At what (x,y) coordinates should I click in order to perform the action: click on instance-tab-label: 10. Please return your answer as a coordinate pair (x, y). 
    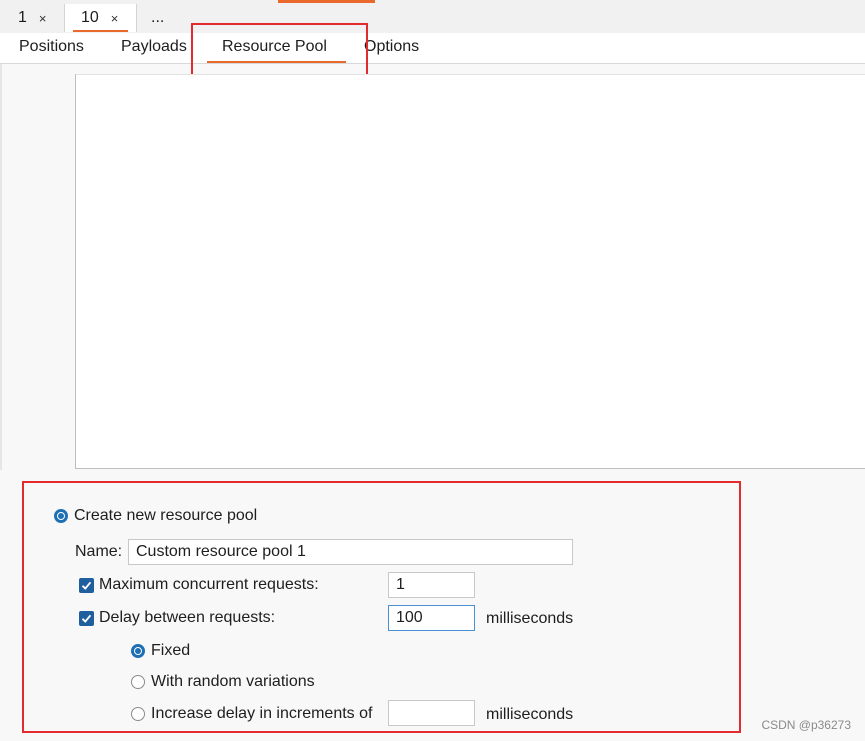
    Looking at the image, I should click on (90, 17).